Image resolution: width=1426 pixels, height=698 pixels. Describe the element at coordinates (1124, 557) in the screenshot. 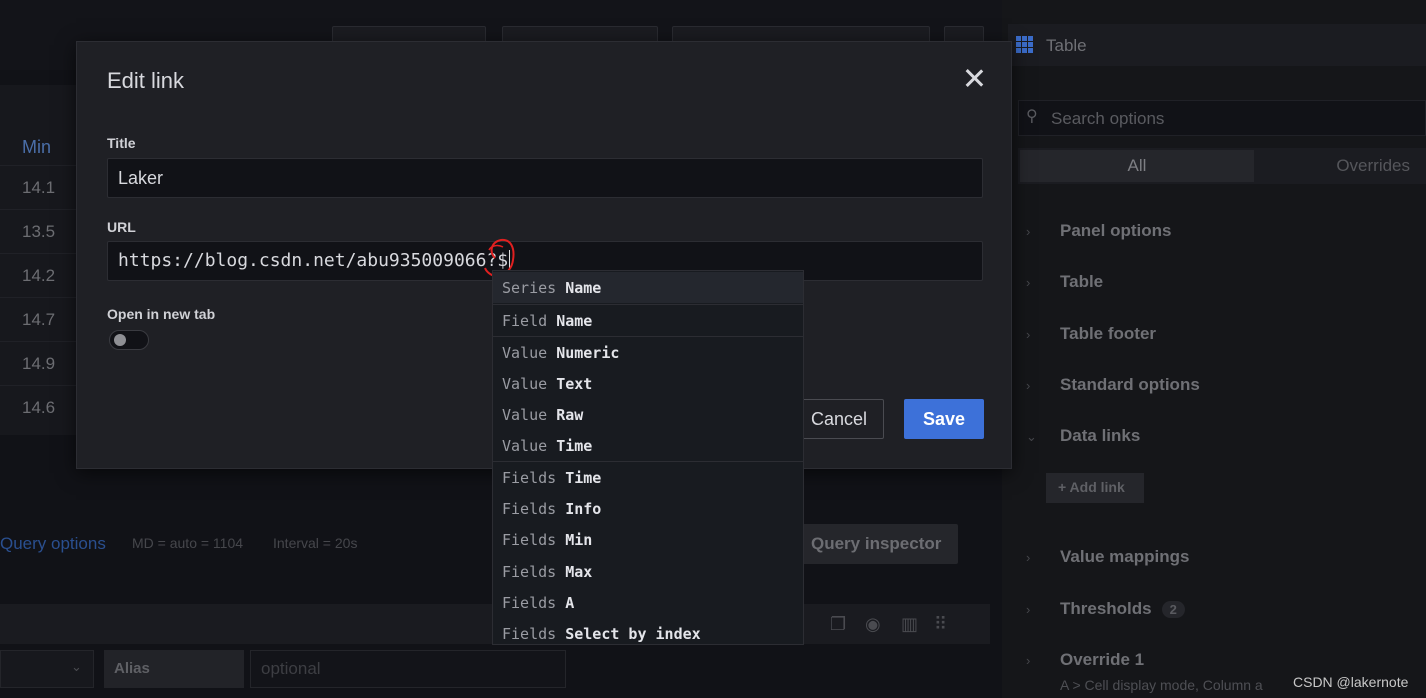

I see `section-value-mappings: Value mappings` at that location.